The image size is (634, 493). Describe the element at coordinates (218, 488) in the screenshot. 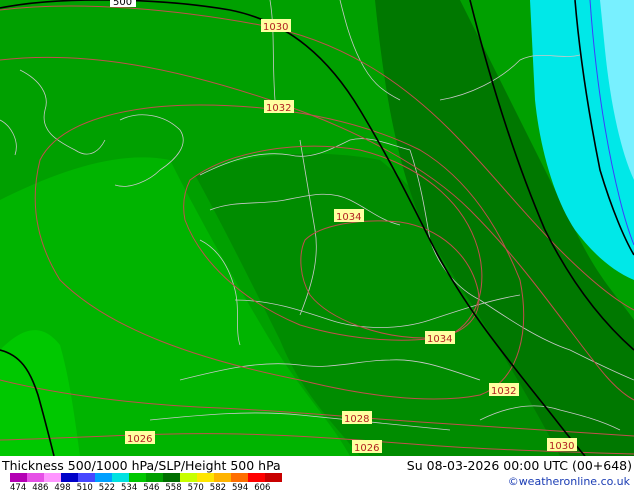

I see `legend-tick-label: 582` at that location.